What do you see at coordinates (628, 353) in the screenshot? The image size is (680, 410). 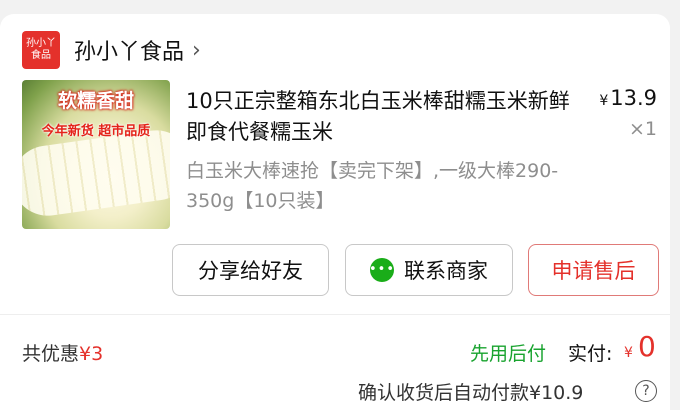 I see `paid-currency: ¥` at bounding box center [628, 353].